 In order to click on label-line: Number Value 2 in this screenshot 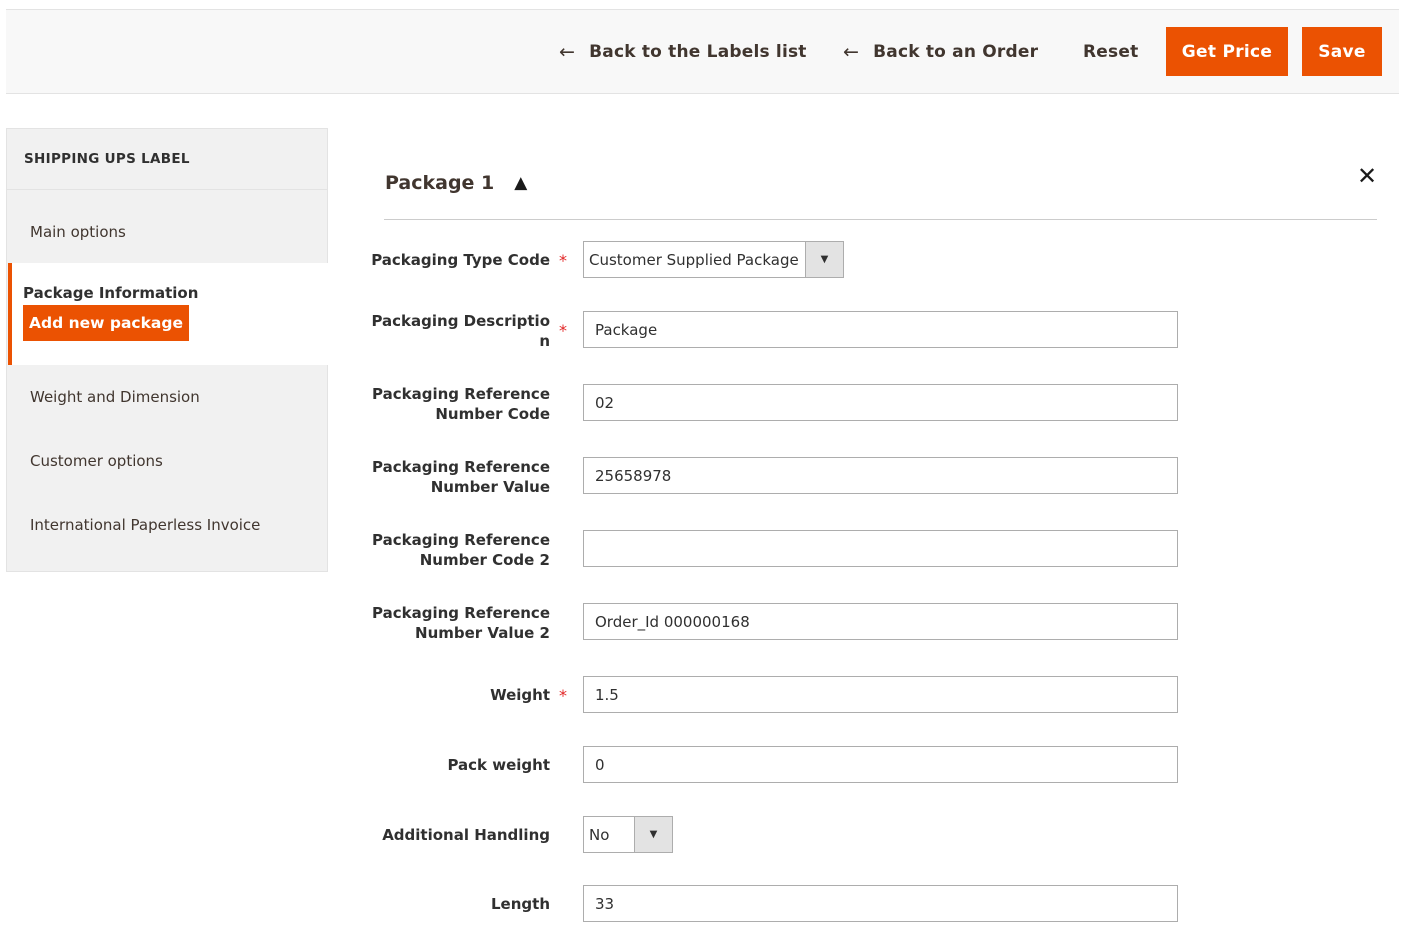, I will do `click(482, 633)`.